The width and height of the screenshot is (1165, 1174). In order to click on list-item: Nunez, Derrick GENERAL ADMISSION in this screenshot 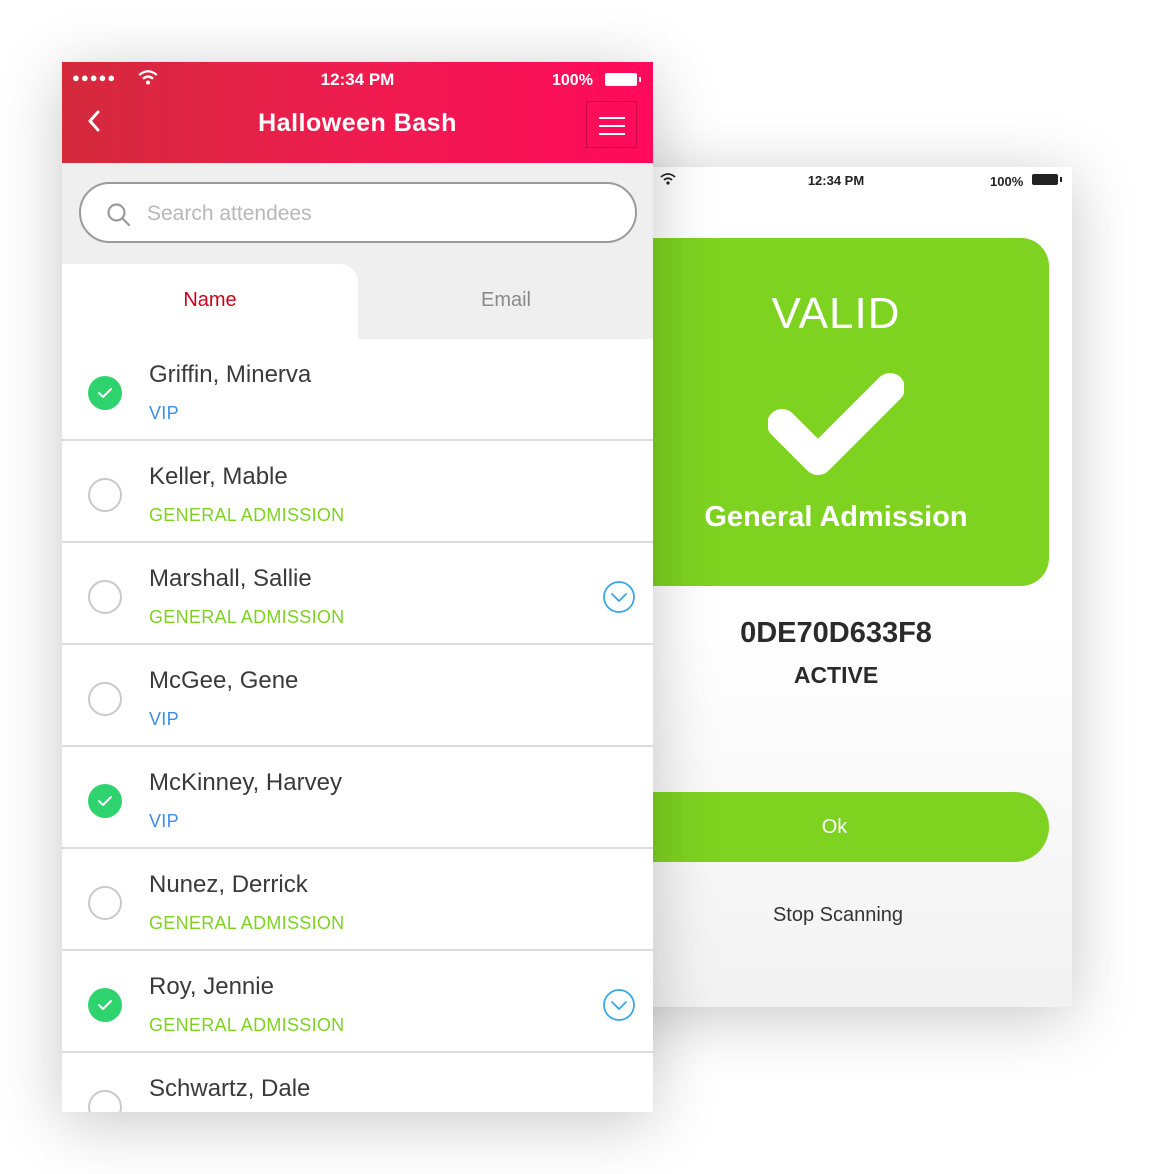, I will do `click(357, 900)`.